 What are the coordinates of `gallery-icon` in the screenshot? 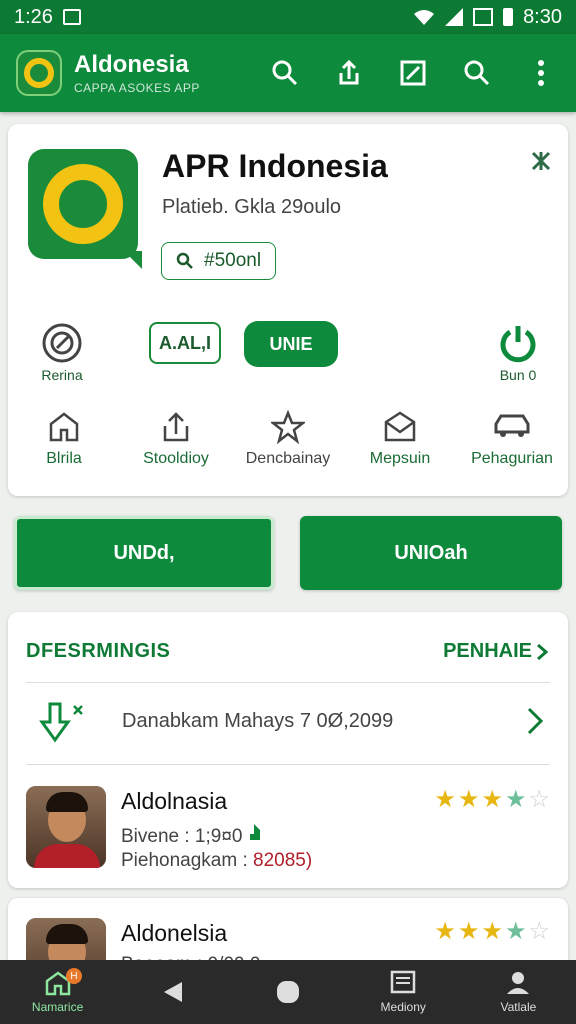 It's located at (71, 17).